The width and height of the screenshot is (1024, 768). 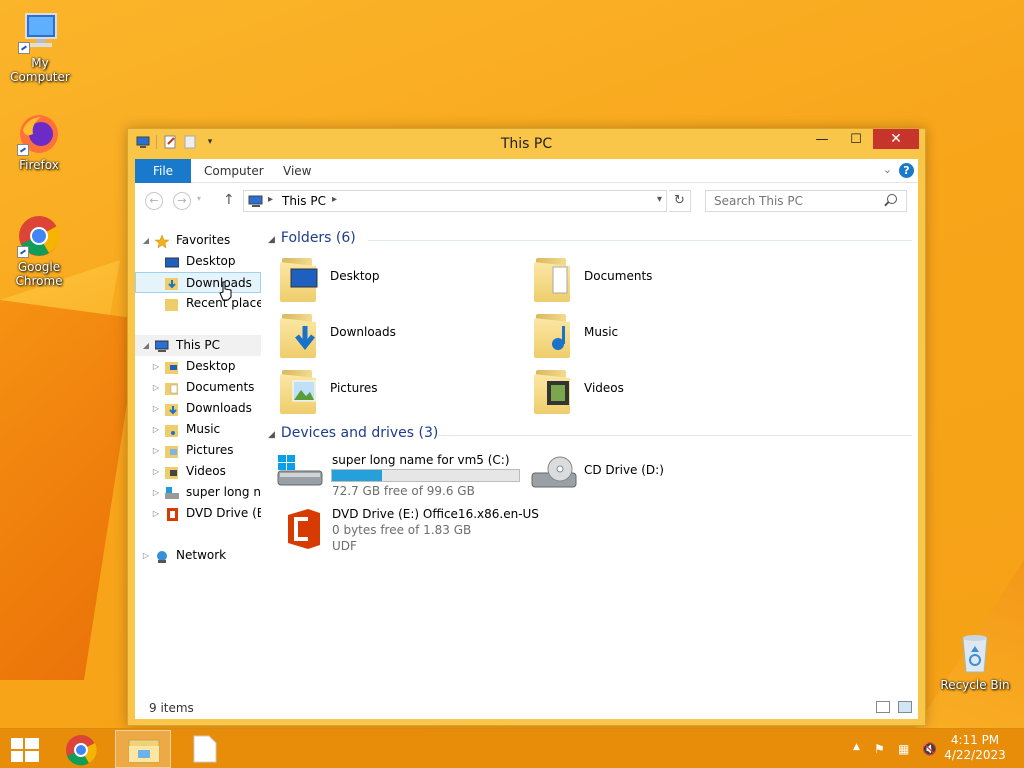 I want to click on address-bar: ▸ This PC ▸ ▾, so click(x=455, y=201).